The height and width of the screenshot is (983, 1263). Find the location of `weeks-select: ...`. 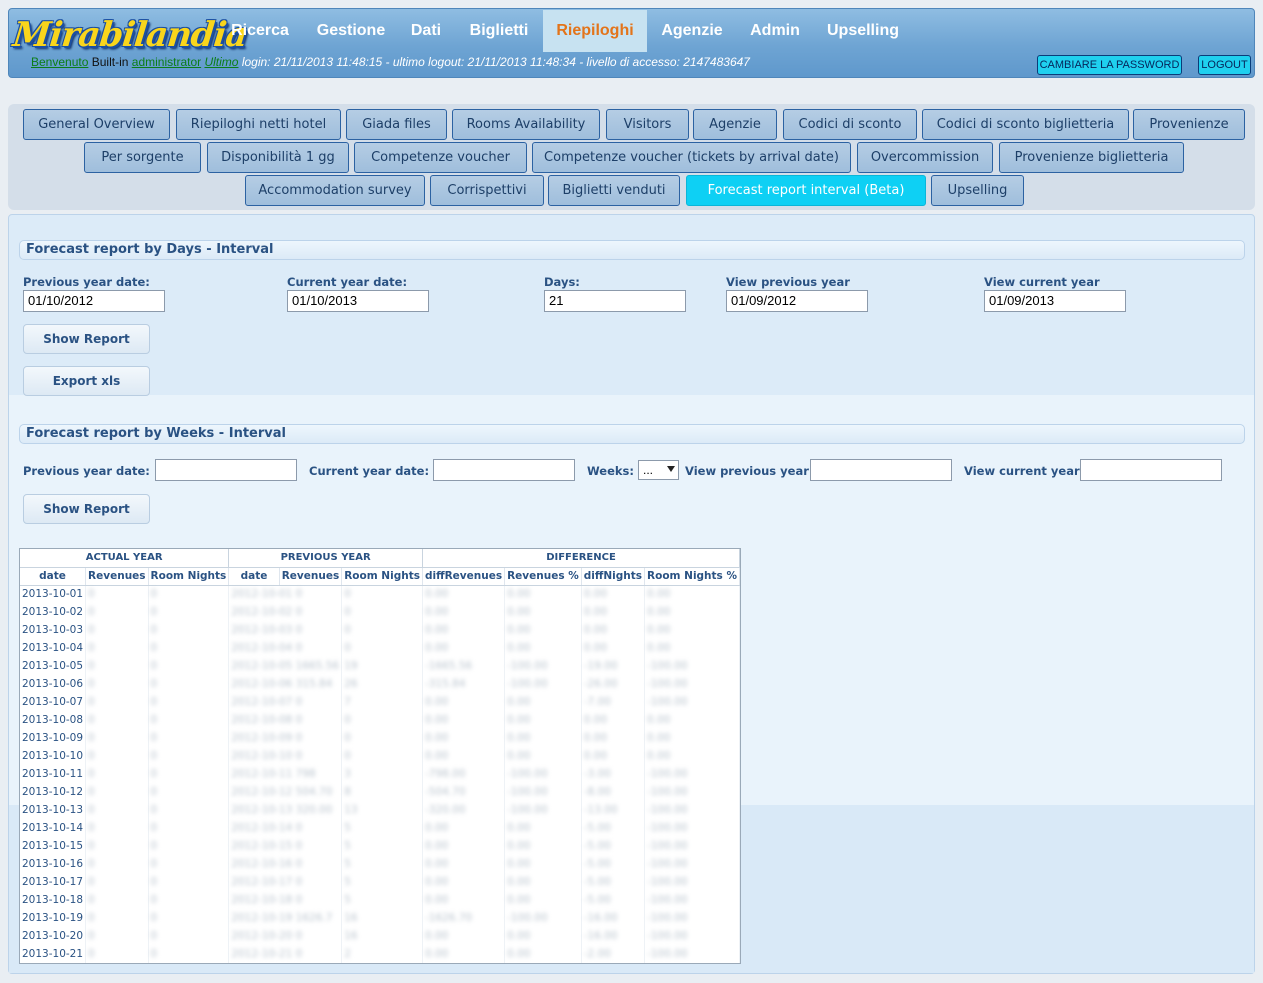

weeks-select: ... is located at coordinates (658, 470).